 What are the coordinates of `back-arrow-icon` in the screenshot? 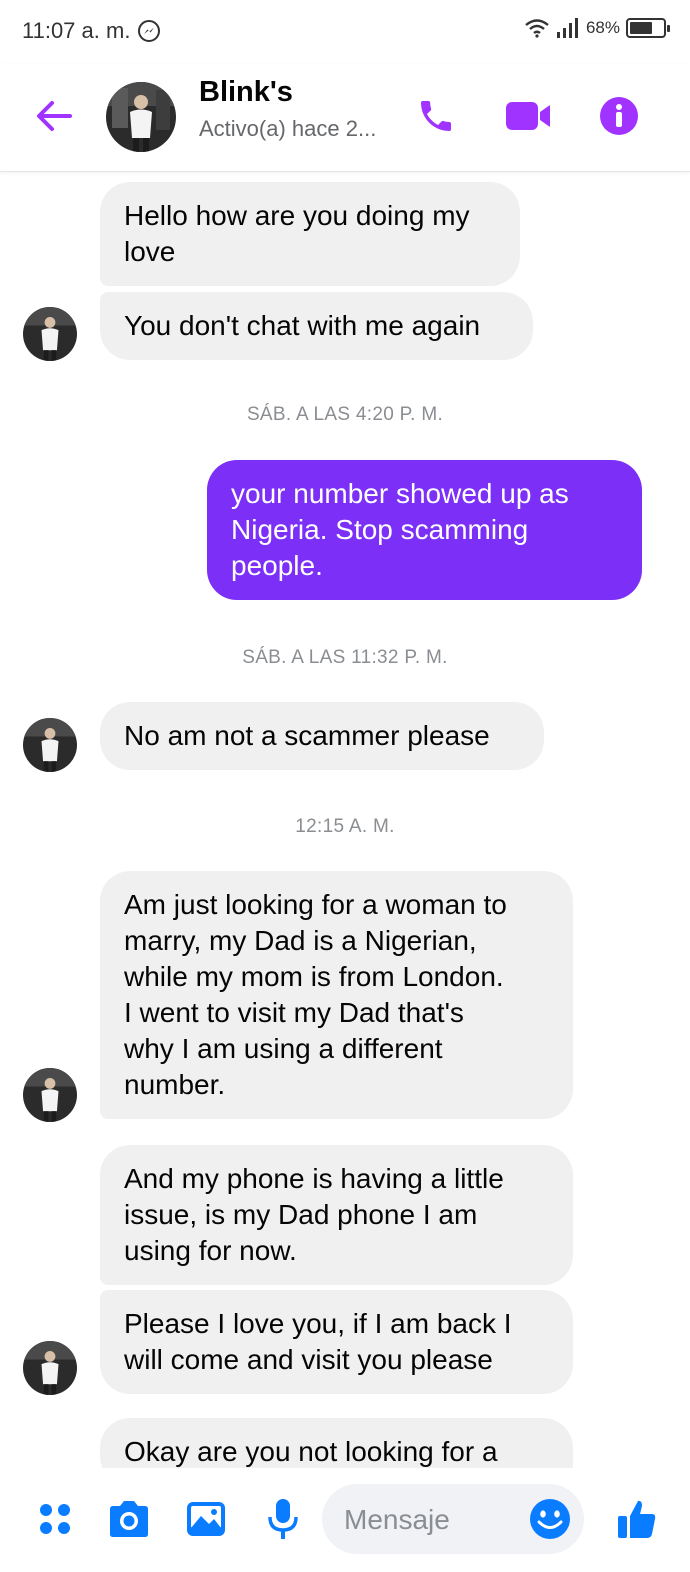 It's located at (54, 116).